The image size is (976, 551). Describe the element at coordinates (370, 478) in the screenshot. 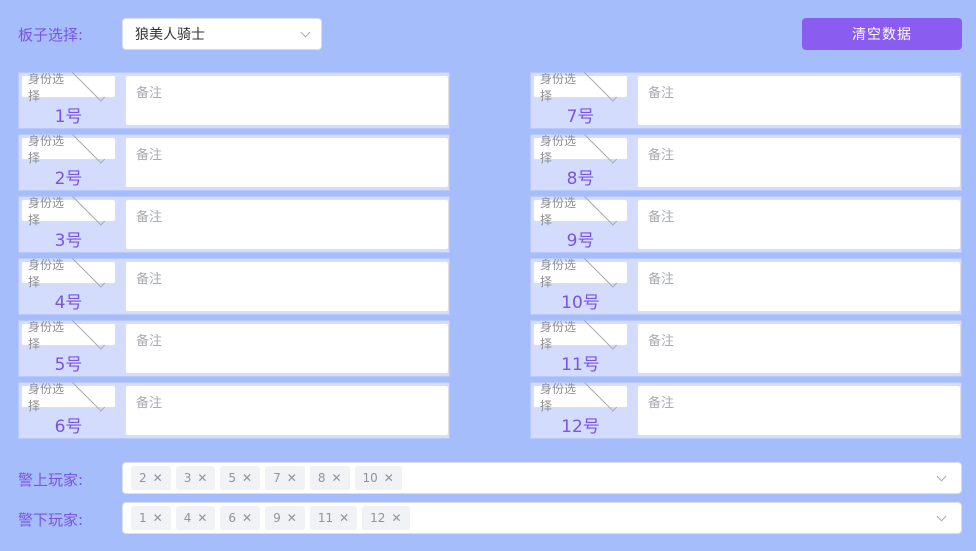

I see `tag-label: 10` at that location.